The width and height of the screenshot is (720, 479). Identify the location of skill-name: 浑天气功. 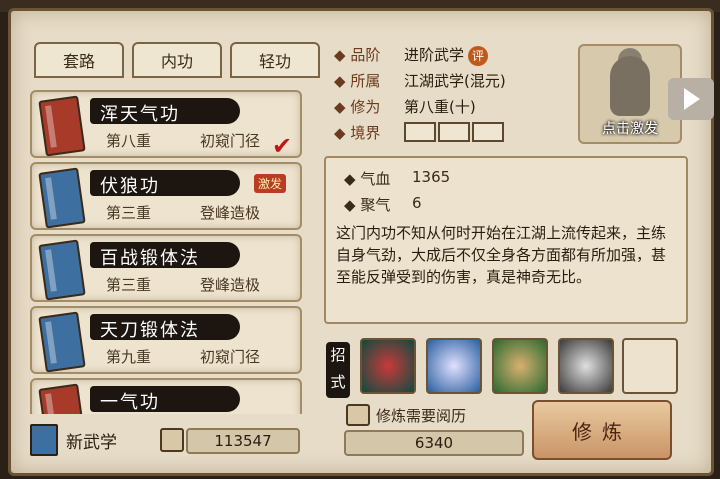
(140, 114).